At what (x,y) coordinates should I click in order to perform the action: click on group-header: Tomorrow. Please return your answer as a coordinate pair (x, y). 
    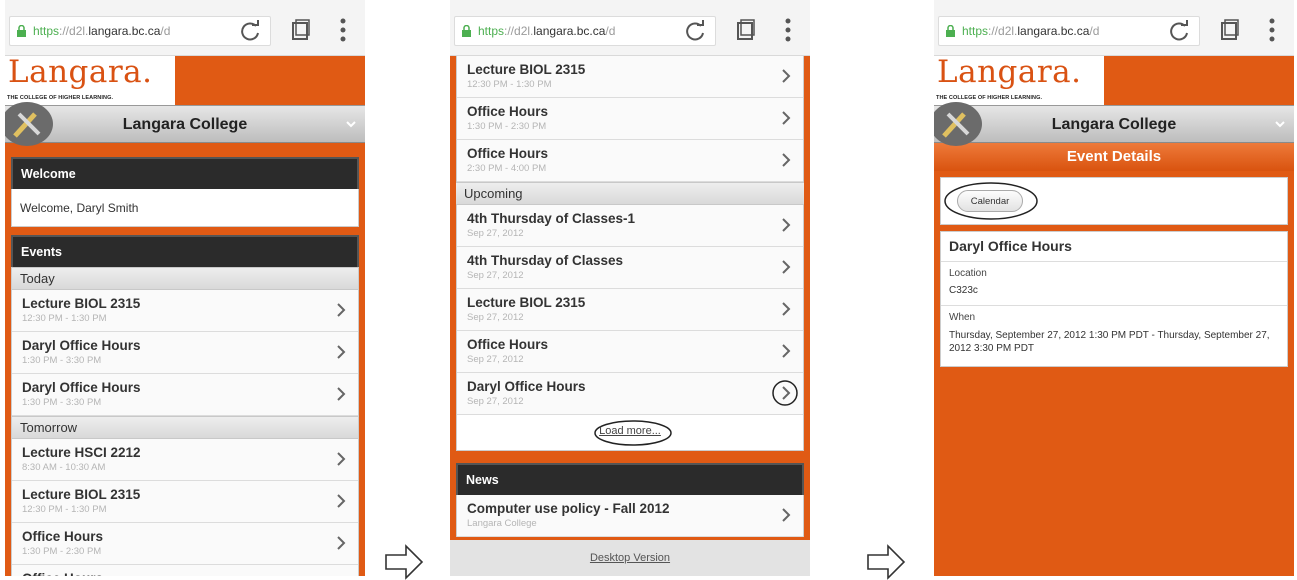
    Looking at the image, I should click on (185, 427).